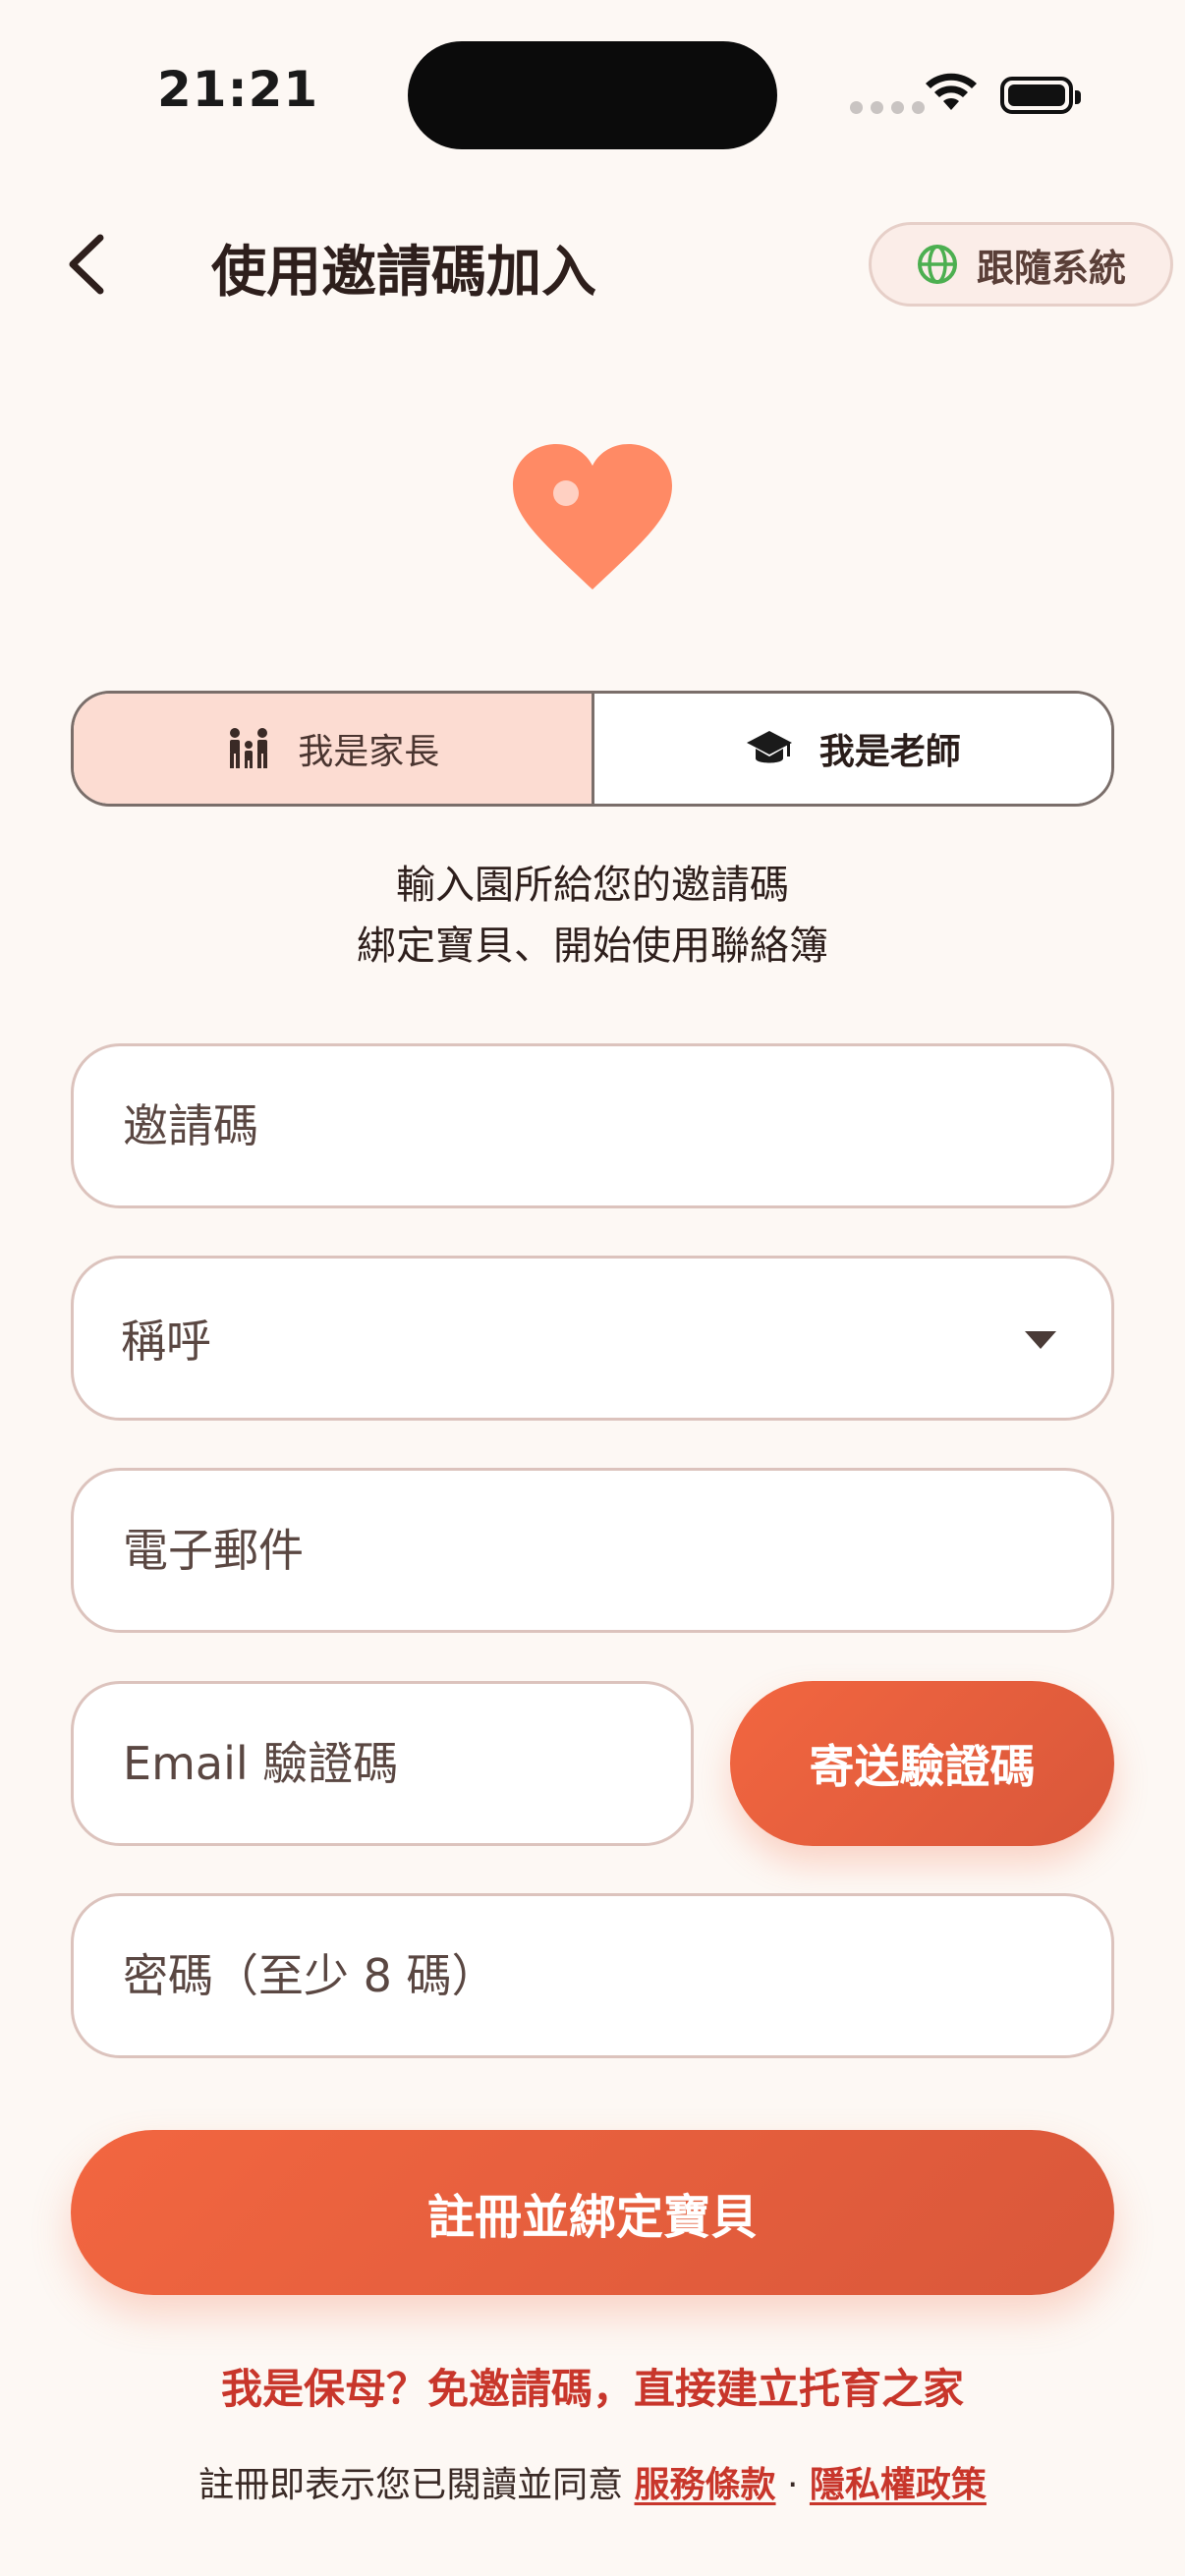 This screenshot has height=2576, width=1185. What do you see at coordinates (1041, 95) in the screenshot?
I see `battery-icon` at bounding box center [1041, 95].